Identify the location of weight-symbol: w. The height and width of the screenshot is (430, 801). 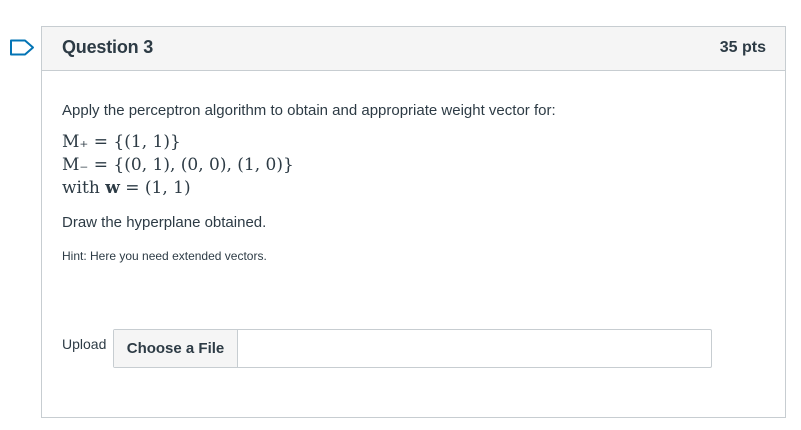
(112, 188).